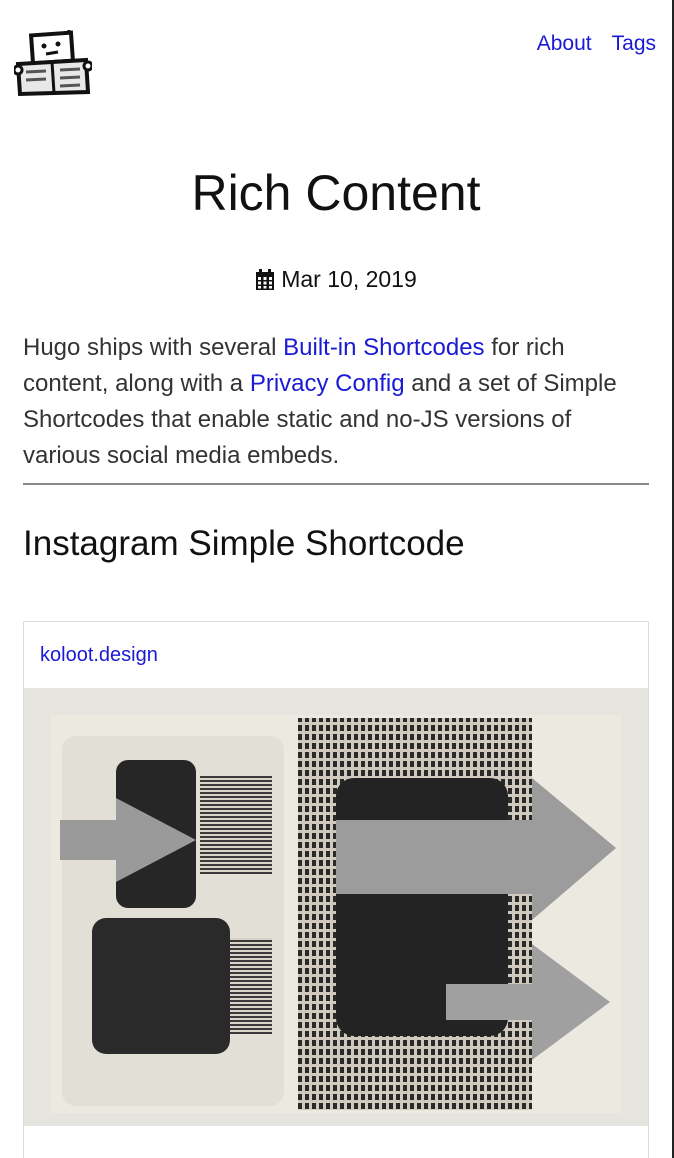 This screenshot has height=1158, width=674. I want to click on calendar-icon, so click(265, 279).